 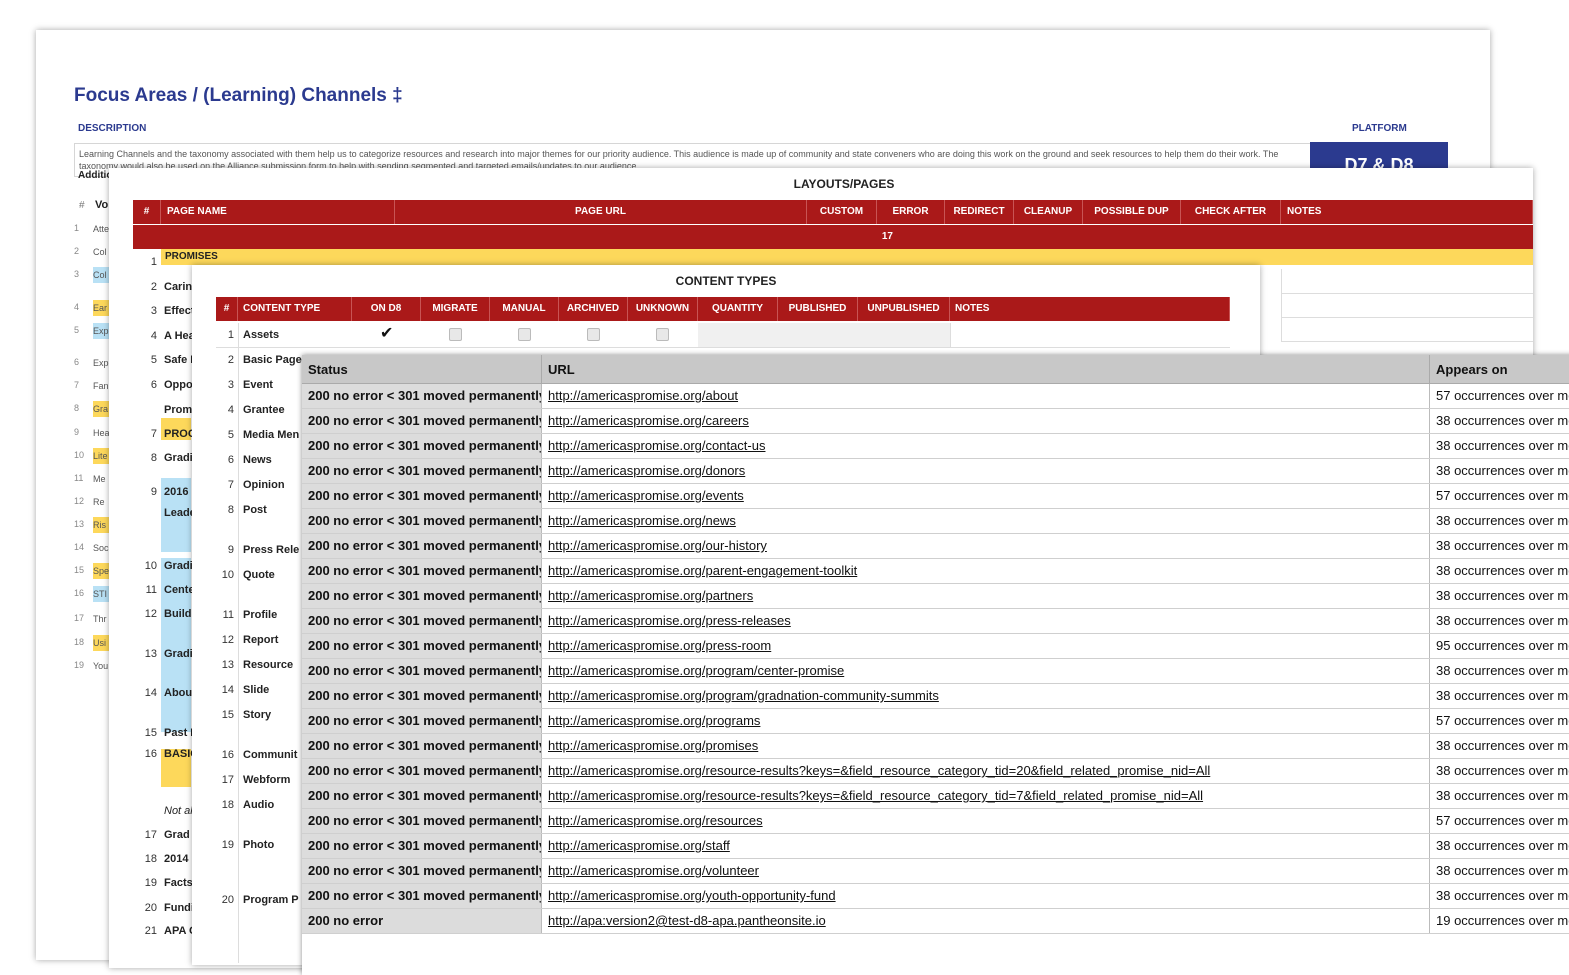 What do you see at coordinates (259, 388) in the screenshot?
I see `table-row: 3 Event` at bounding box center [259, 388].